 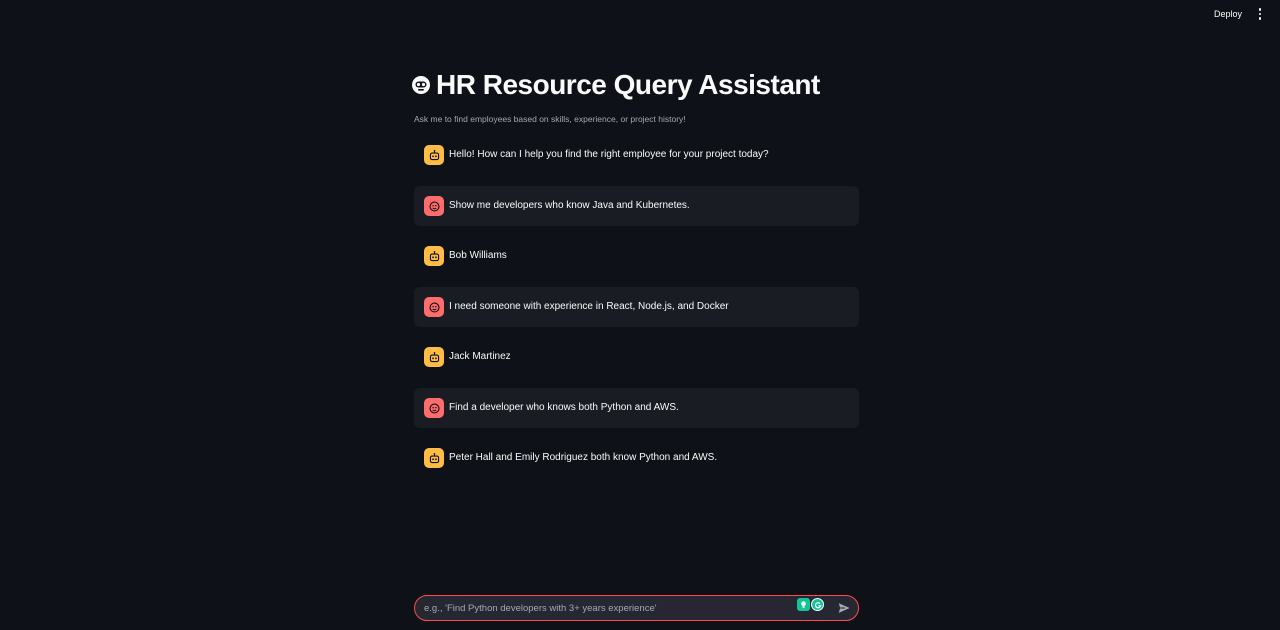 What do you see at coordinates (609, 608) in the screenshot?
I see `chat-input` at bounding box center [609, 608].